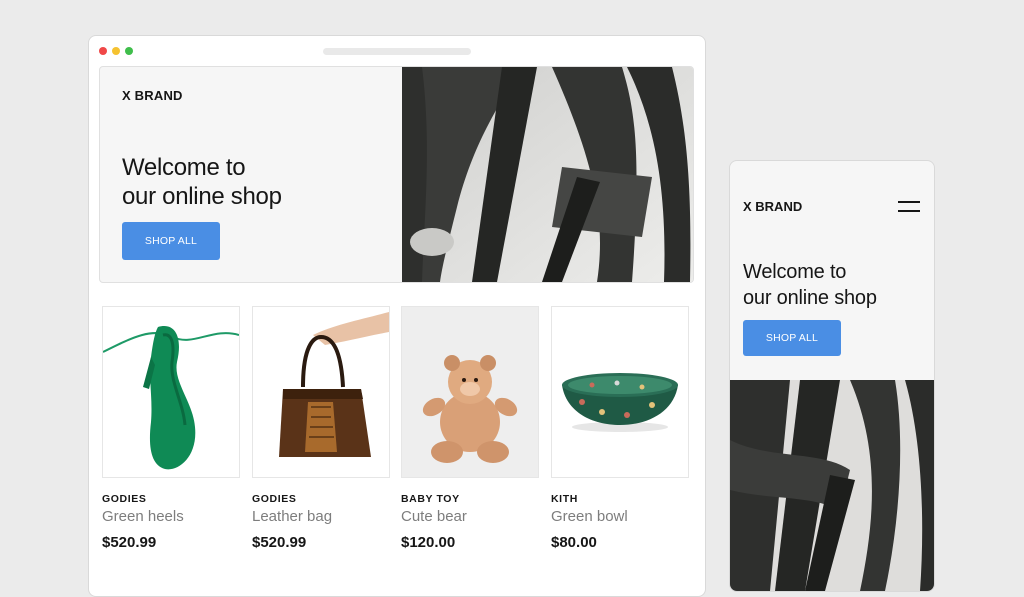 This screenshot has width=1024, height=597. What do you see at coordinates (321, 392) in the screenshot?
I see `leather-handbag-image` at bounding box center [321, 392].